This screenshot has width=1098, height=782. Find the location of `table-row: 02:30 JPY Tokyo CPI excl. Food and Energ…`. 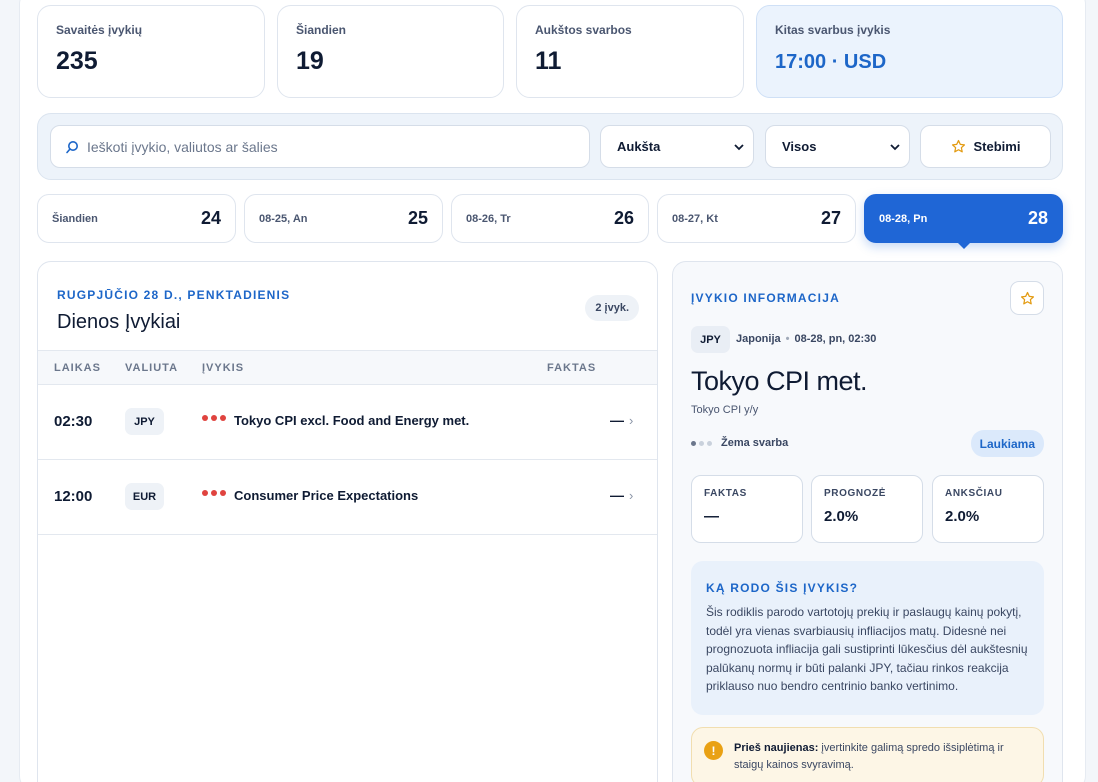

table-row: 02:30 JPY Tokyo CPI excl. Food and Energ… is located at coordinates (347, 422).